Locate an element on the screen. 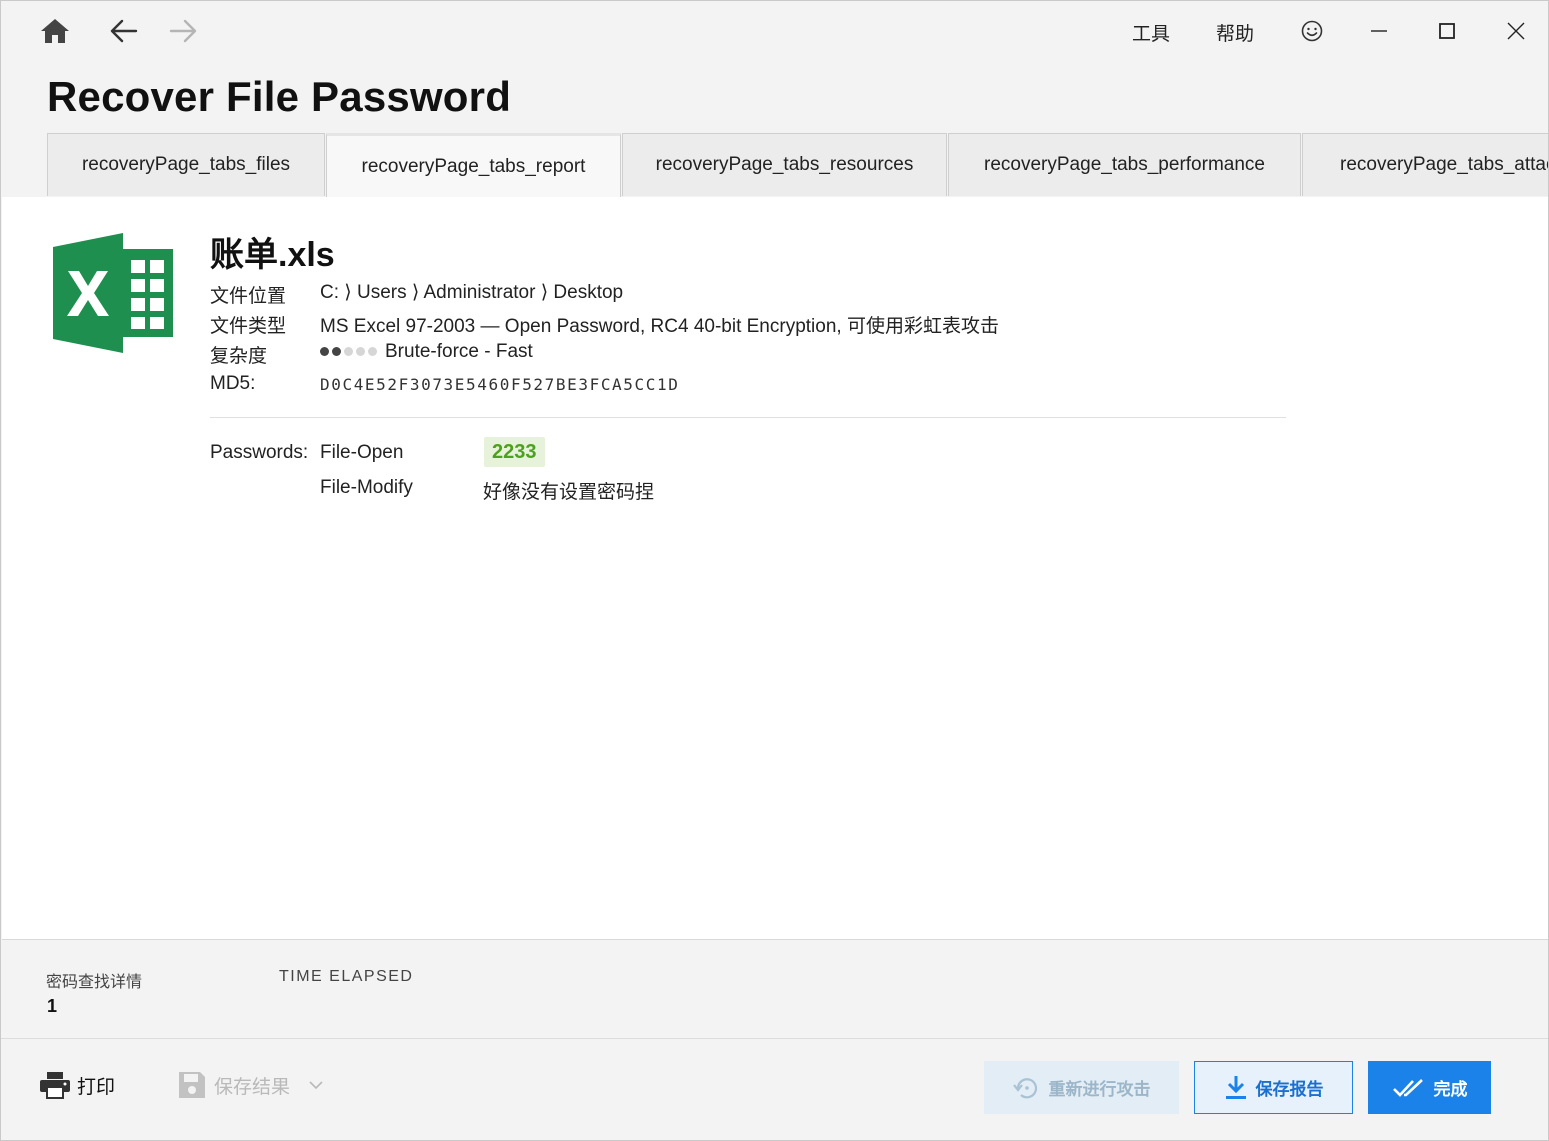 The image size is (1549, 1141). double-check-icon is located at coordinates (1407, 1087).